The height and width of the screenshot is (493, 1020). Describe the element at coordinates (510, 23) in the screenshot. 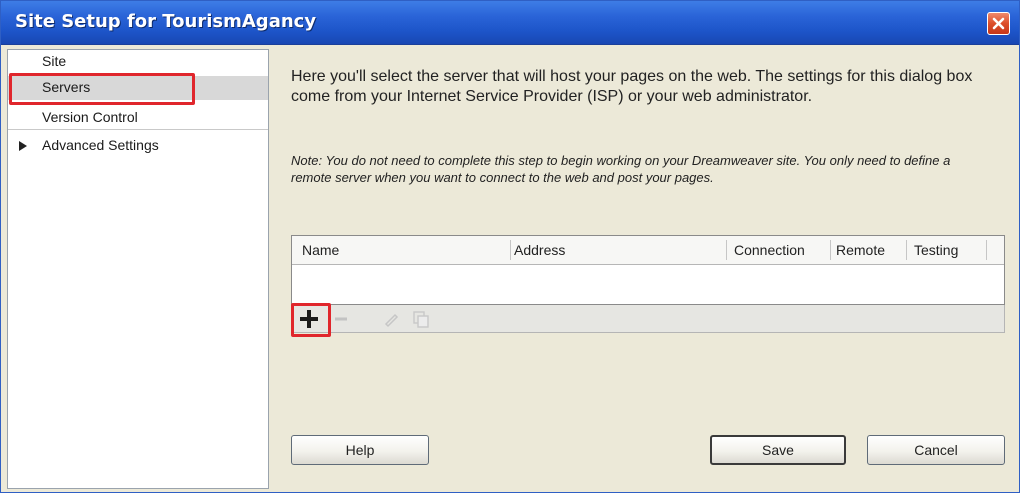

I see `title-bar: Site Setup for TourismAgancy` at that location.